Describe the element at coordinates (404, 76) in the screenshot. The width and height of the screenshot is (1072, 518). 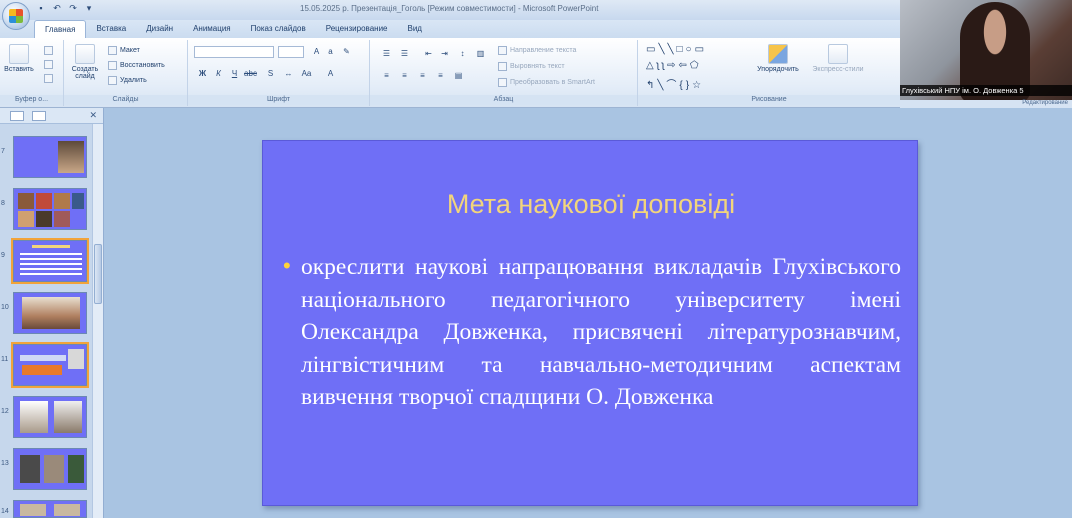
I see `align-center-icon: ≡` at that location.